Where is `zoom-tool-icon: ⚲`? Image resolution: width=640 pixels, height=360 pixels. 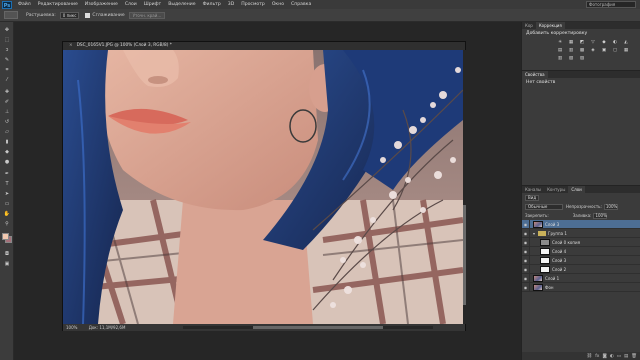 zoom-tool-icon: ⚲ is located at coordinates (7, 223).